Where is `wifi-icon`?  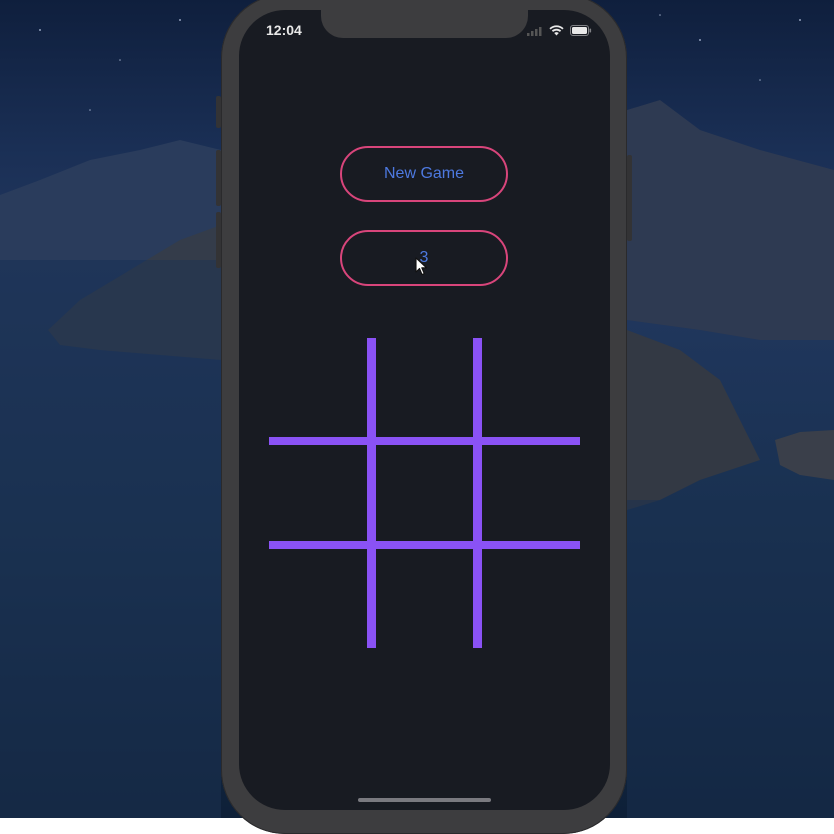
wifi-icon is located at coordinates (556, 32).